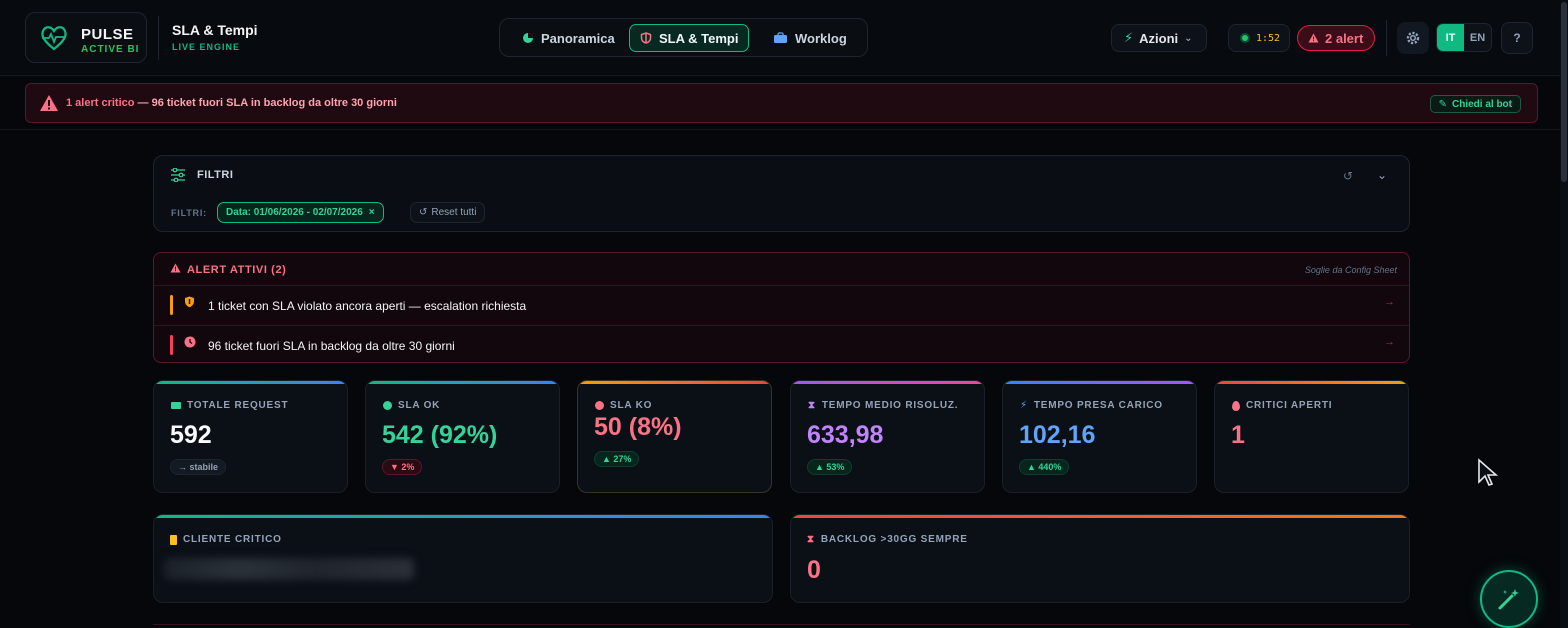 The image size is (1568, 628). I want to click on page-title: SLA & Tempi, so click(215, 30).